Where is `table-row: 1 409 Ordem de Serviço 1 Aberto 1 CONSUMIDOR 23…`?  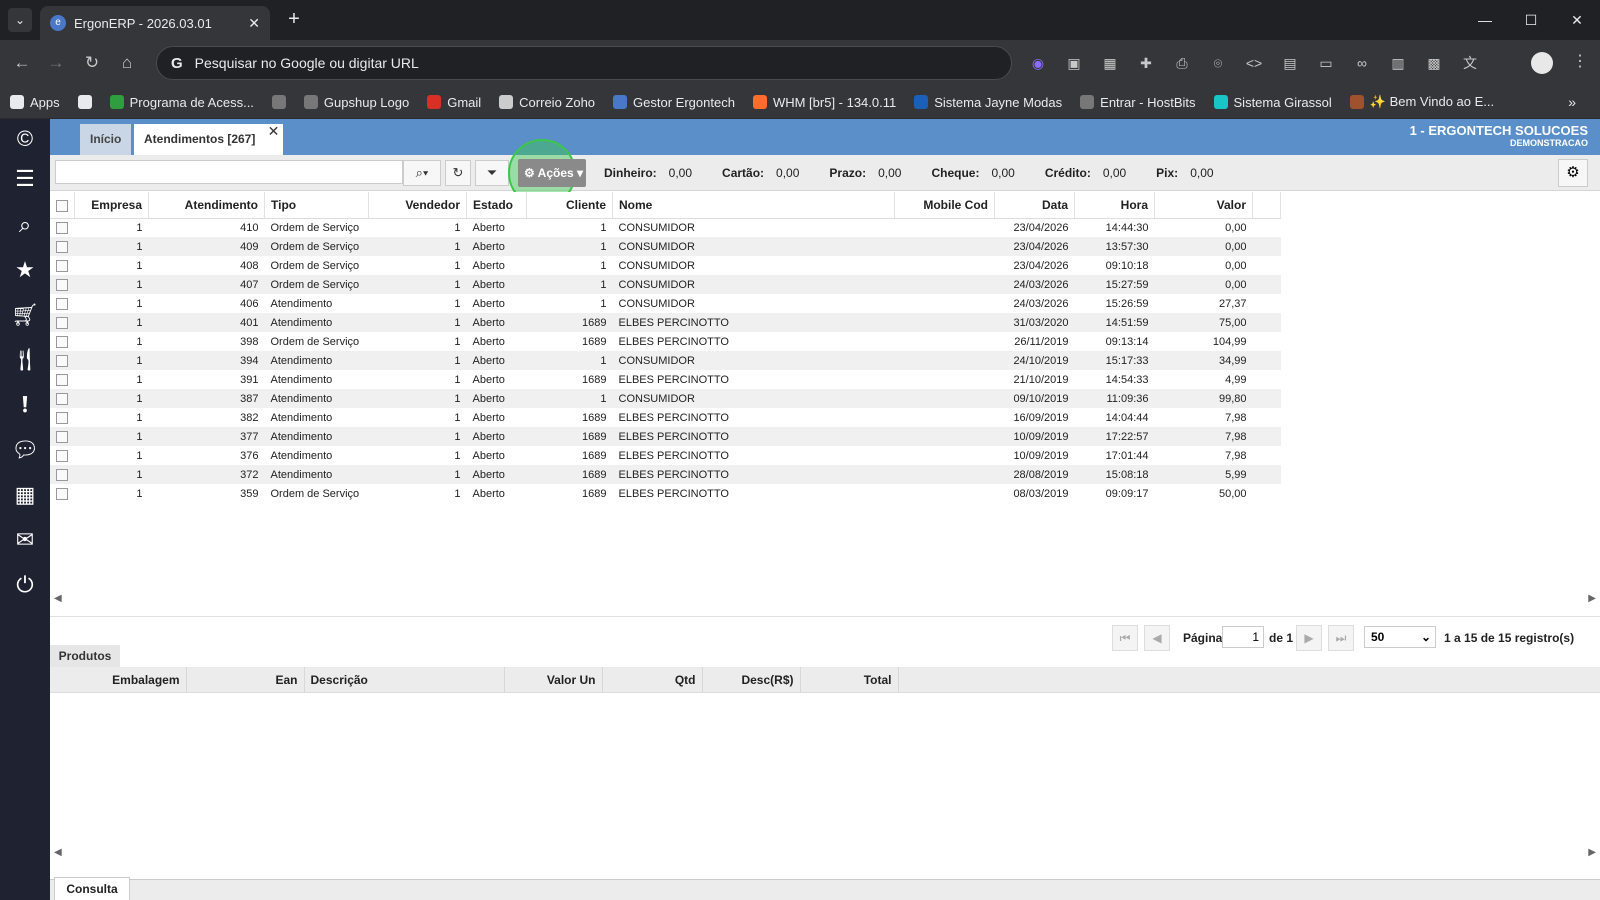 table-row: 1 409 Ordem de Serviço 1 Aberto 1 CONSUMIDOR 23… is located at coordinates (665, 246).